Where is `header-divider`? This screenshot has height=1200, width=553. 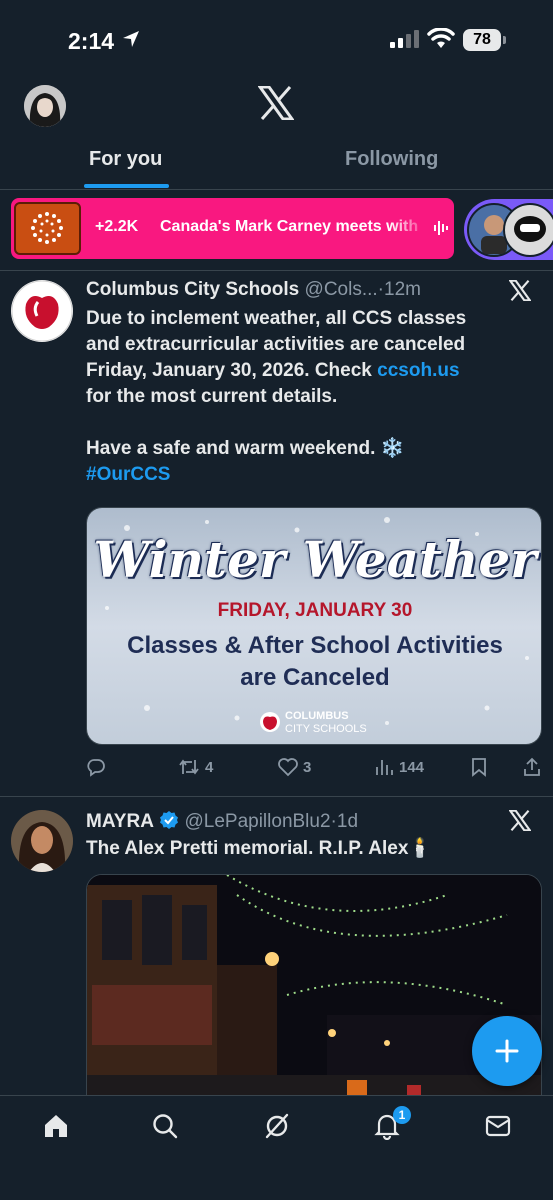 header-divider is located at coordinates (276, 189).